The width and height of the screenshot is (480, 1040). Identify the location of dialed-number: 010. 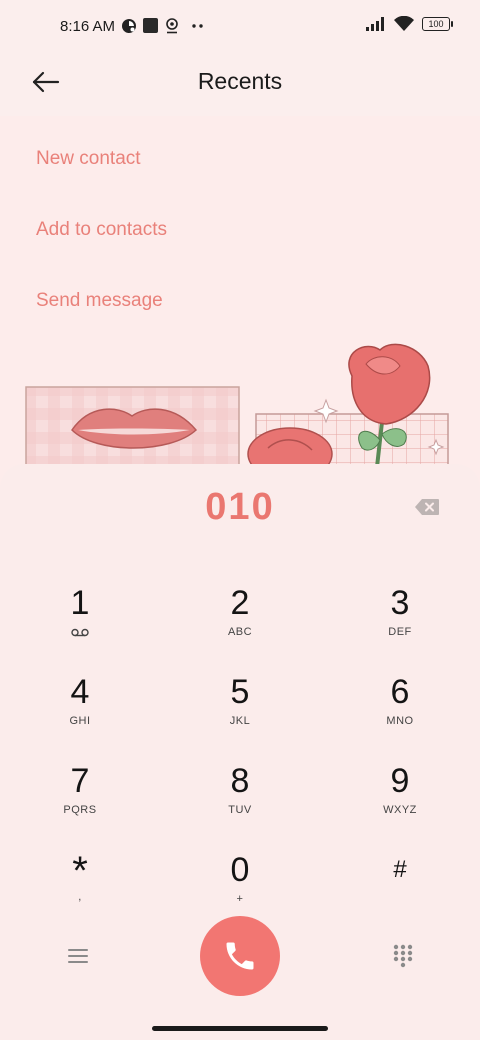
(240, 507).